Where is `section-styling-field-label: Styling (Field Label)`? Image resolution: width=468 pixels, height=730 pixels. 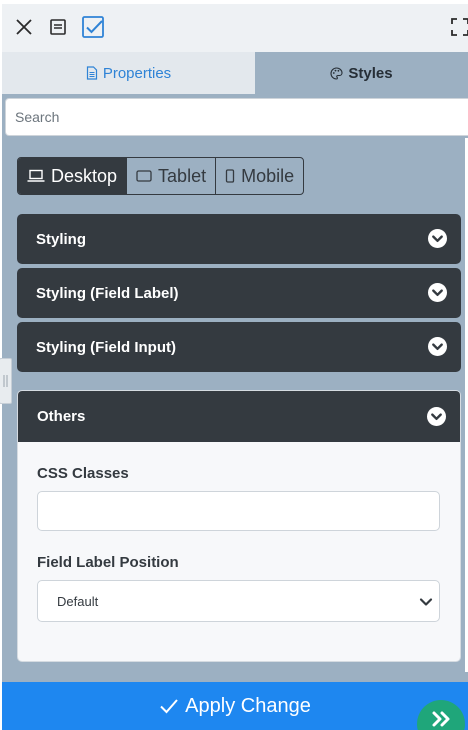 section-styling-field-label: Styling (Field Label) is located at coordinates (239, 293).